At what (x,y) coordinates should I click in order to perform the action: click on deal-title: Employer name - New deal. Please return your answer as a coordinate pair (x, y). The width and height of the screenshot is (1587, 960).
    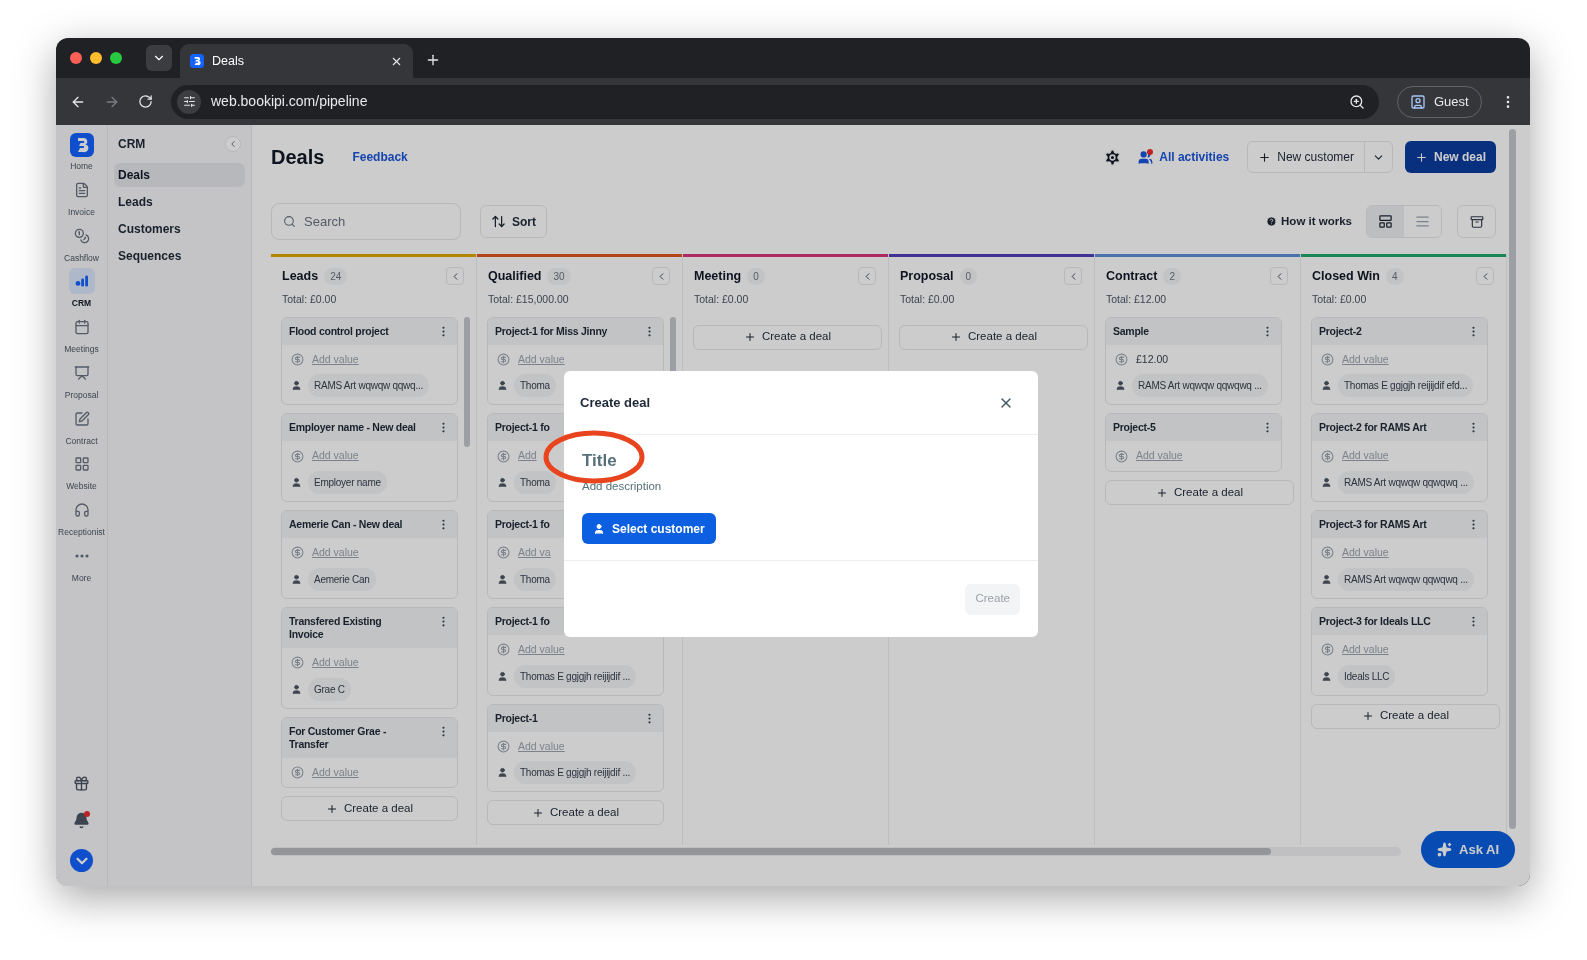
    Looking at the image, I should click on (352, 428).